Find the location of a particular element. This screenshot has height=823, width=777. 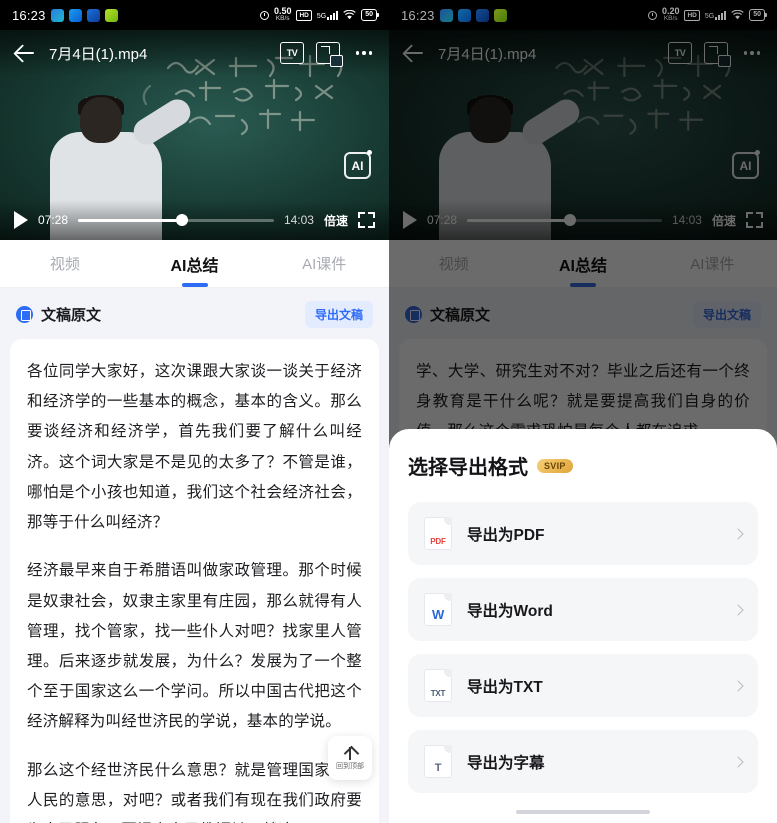

back-arrow-icon is located at coordinates (25, 53).